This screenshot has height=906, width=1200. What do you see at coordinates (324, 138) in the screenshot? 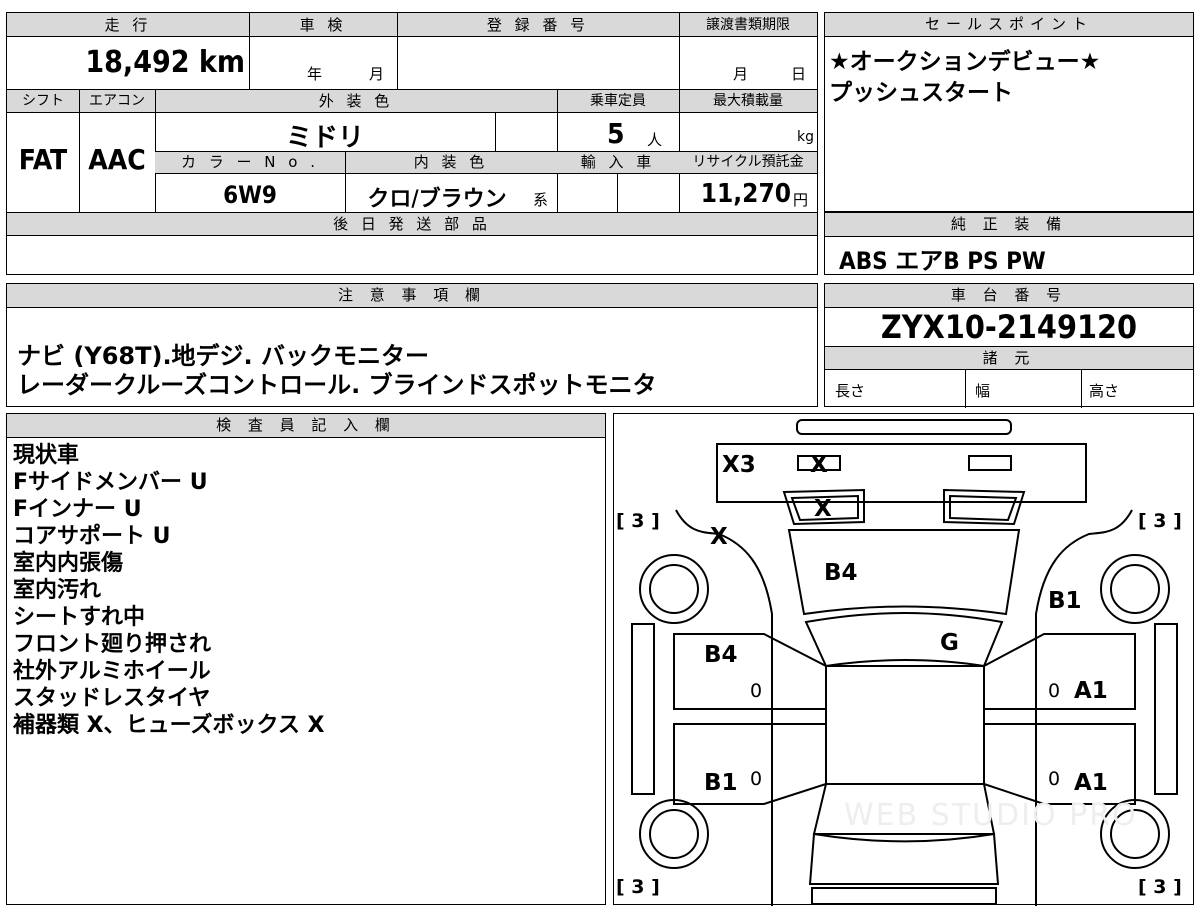
I see `exterior-color-value: ミドリ` at bounding box center [324, 138].